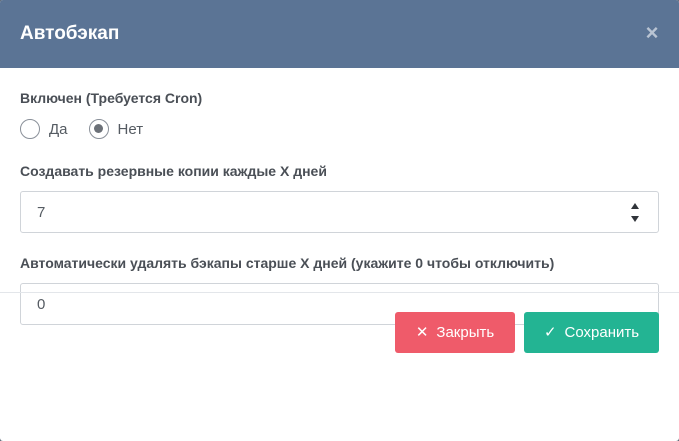  What do you see at coordinates (339, 212) in the screenshot?
I see `backup-days-input: 7` at bounding box center [339, 212].